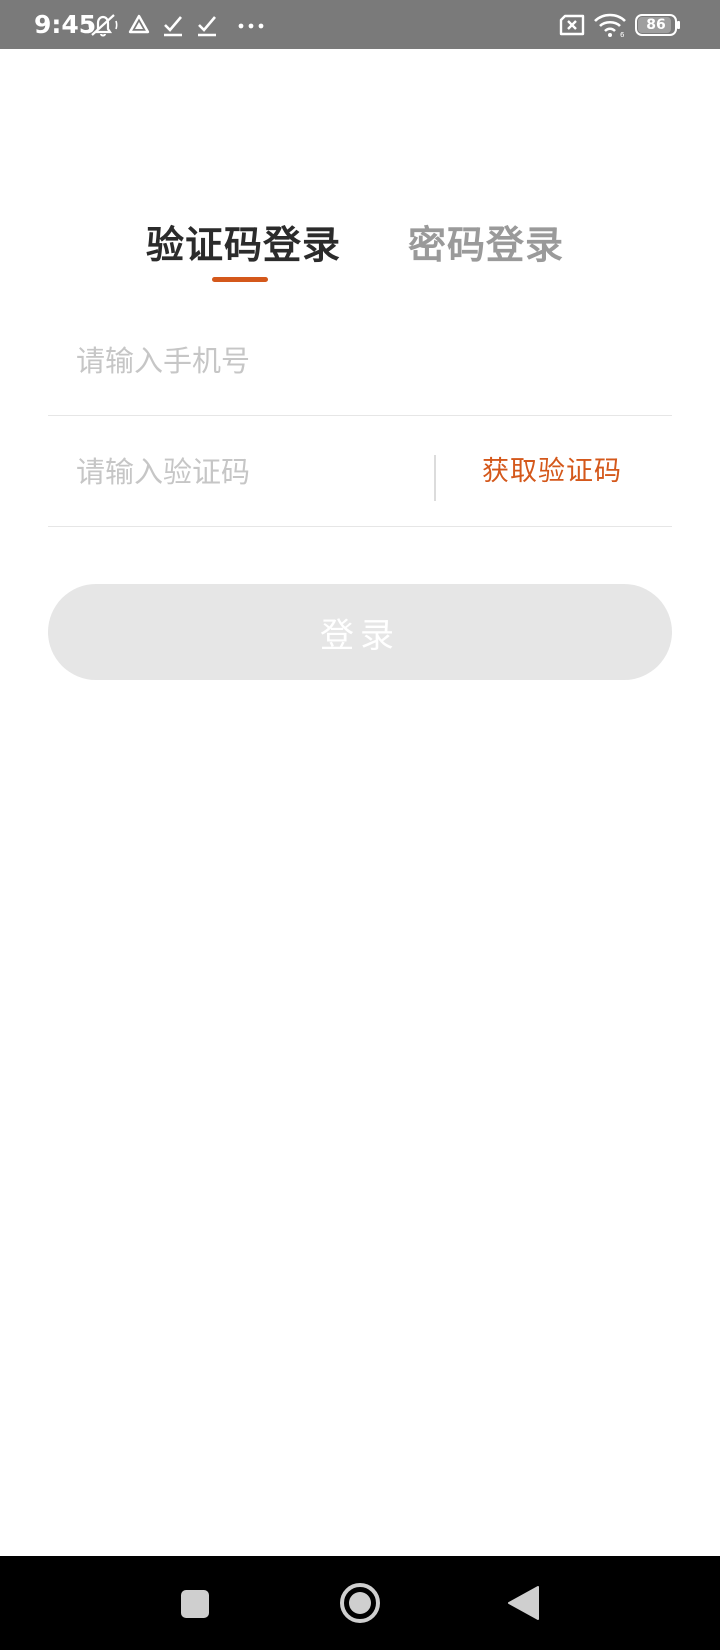 The height and width of the screenshot is (1650, 720). I want to click on phone-input, so click(361, 361).